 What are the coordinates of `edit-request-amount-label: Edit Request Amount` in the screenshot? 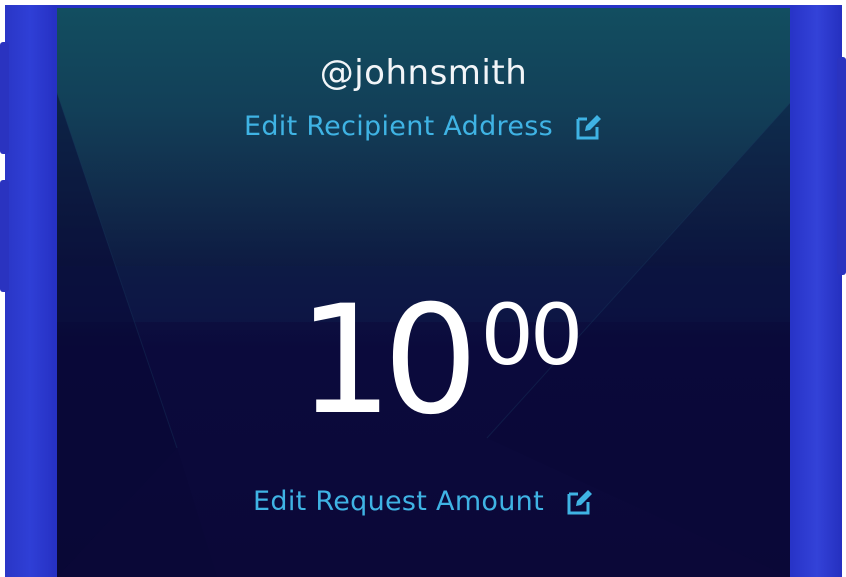 It's located at (398, 501).